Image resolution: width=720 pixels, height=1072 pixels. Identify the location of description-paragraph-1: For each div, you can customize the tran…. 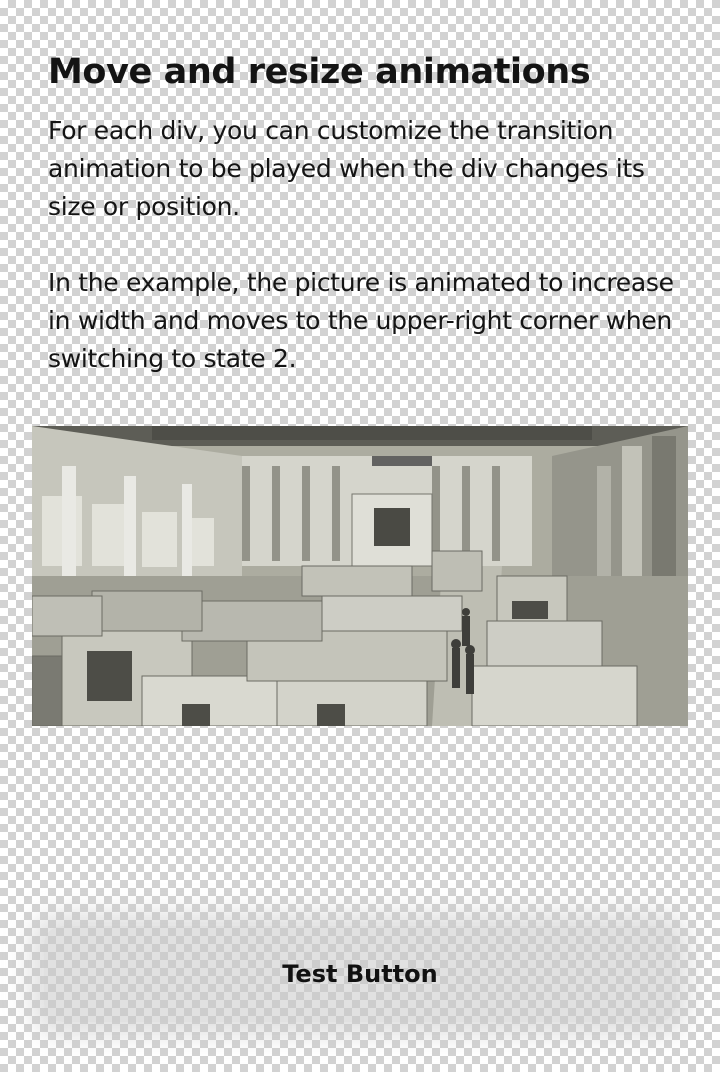
(346, 168).